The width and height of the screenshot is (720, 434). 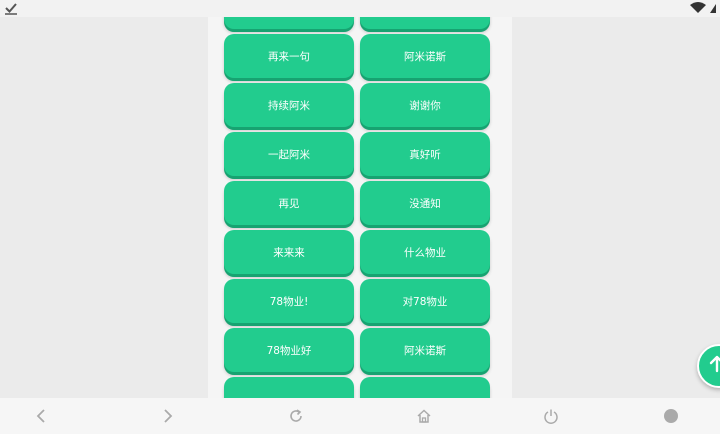 I want to click on checkmark-icon, so click(x=11, y=9).